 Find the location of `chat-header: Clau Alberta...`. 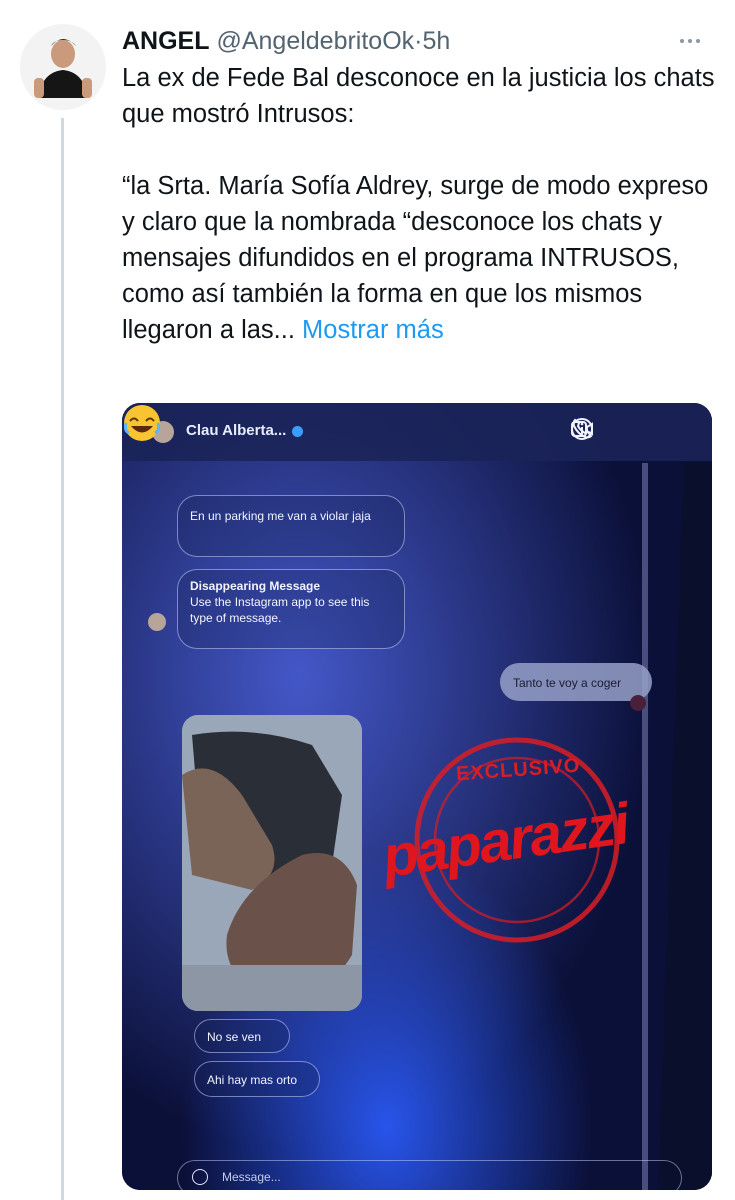

chat-header: Clau Alberta... is located at coordinates (417, 432).